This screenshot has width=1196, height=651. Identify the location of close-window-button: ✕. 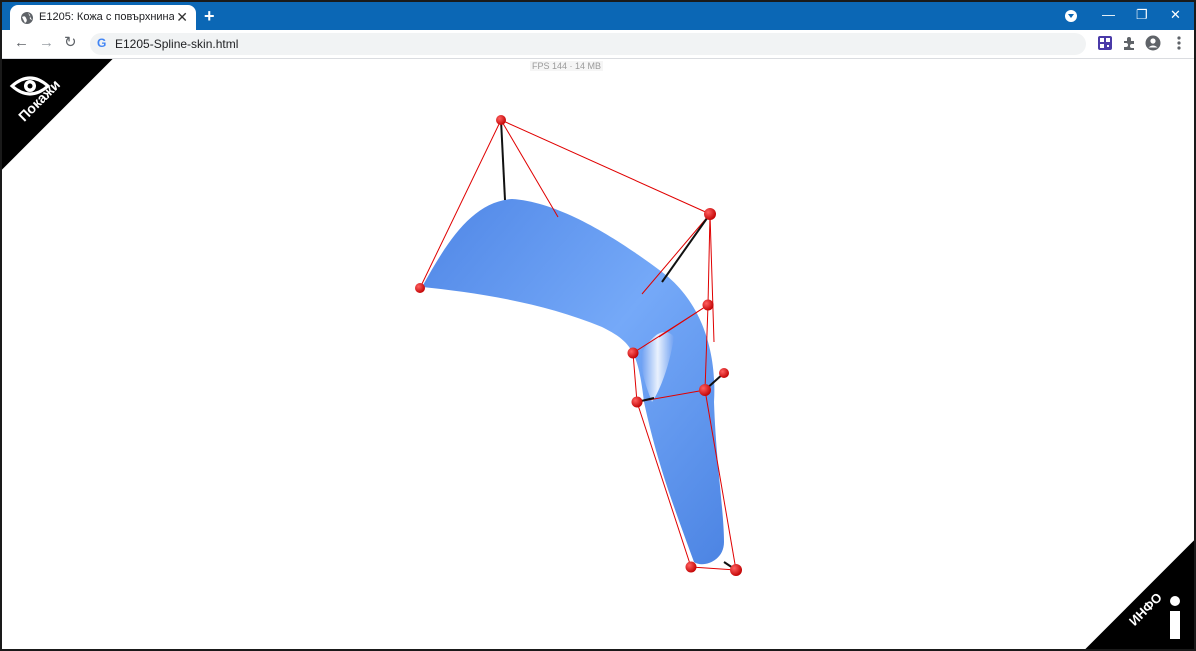
(1175, 15).